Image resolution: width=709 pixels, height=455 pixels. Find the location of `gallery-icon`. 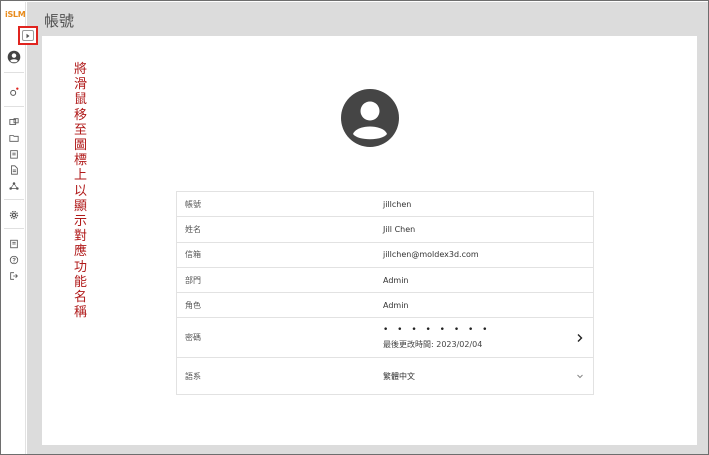

gallery-icon is located at coordinates (14, 122).